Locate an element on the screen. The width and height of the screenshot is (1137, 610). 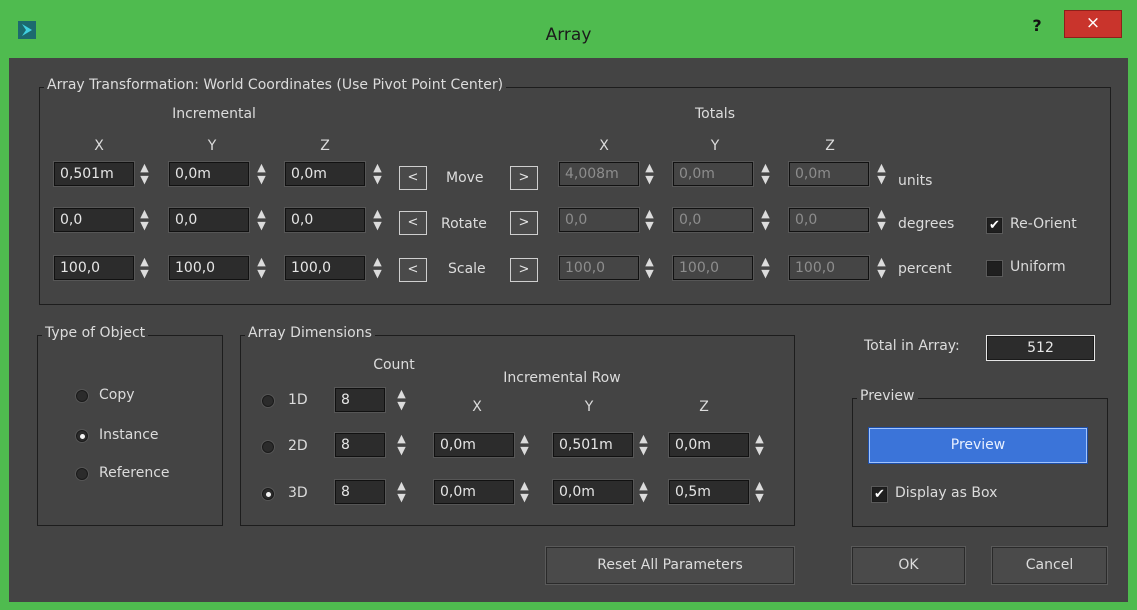
dim-3d-z-spinner: ▲ ▼ is located at coordinates (759, 492).